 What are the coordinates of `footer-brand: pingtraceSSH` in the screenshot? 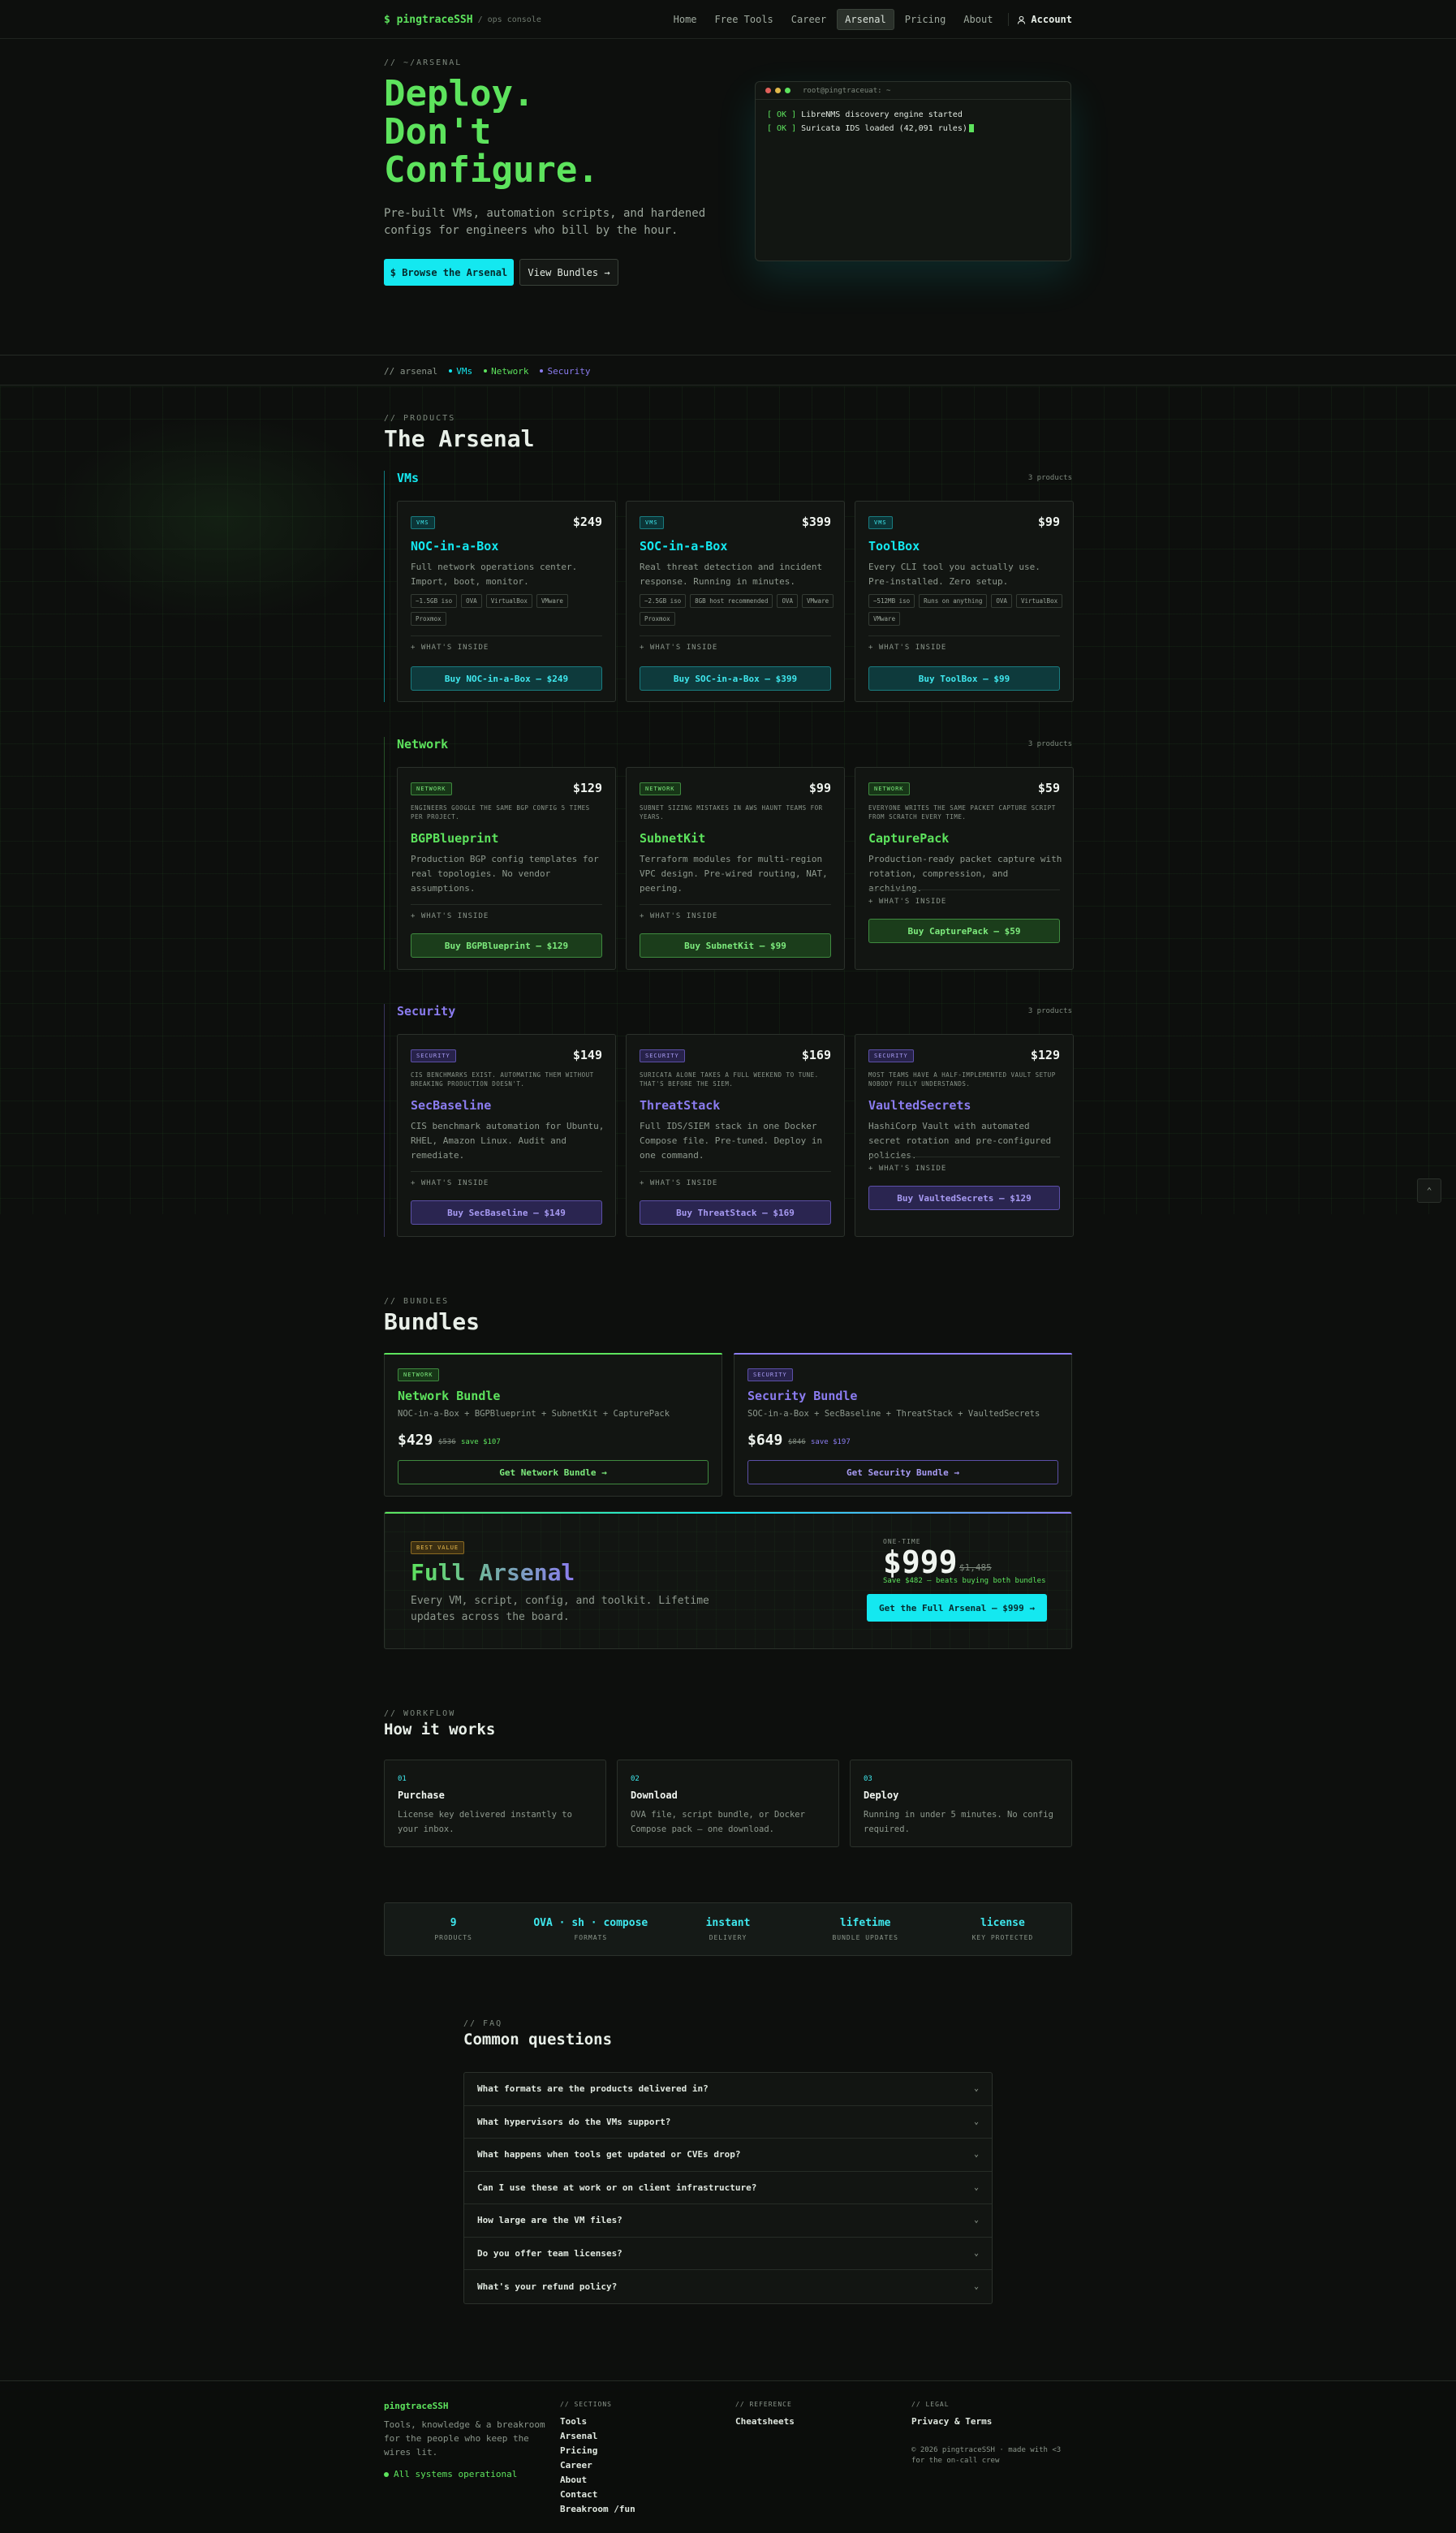 It's located at (465, 2406).